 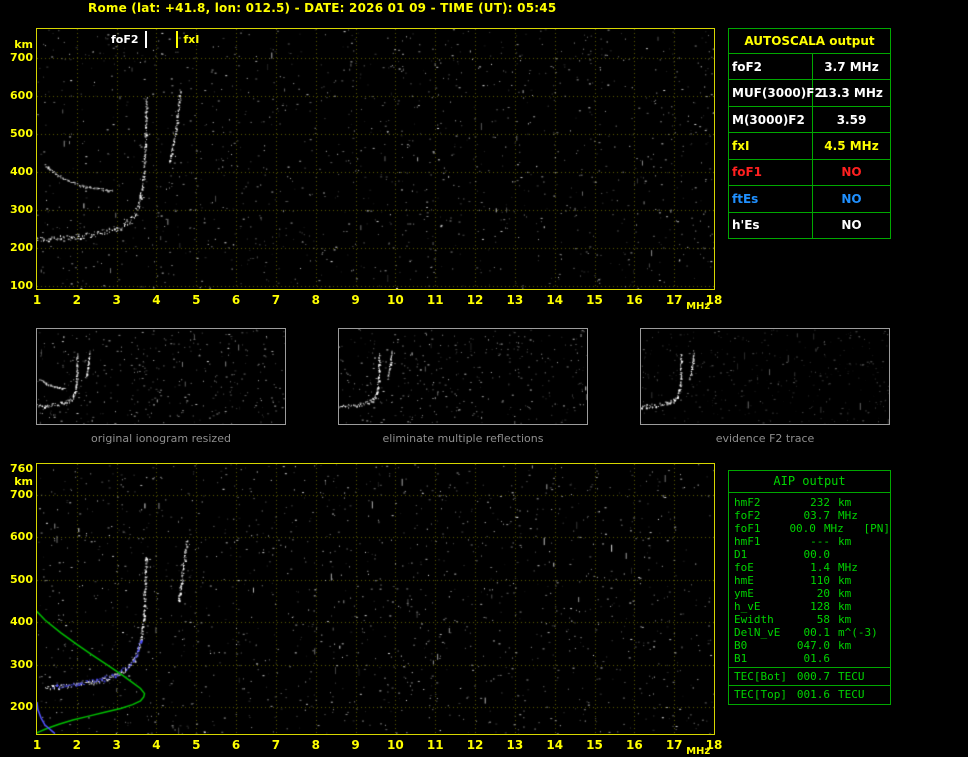 I want to click on aip-param-label: DelN_vE, so click(x=757, y=632).